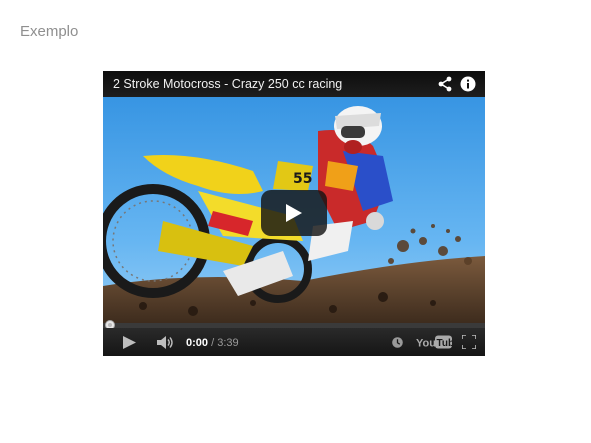 This screenshot has height=443, width=591. Describe the element at coordinates (426, 344) in the screenshot. I see `svg-text: You` at that location.